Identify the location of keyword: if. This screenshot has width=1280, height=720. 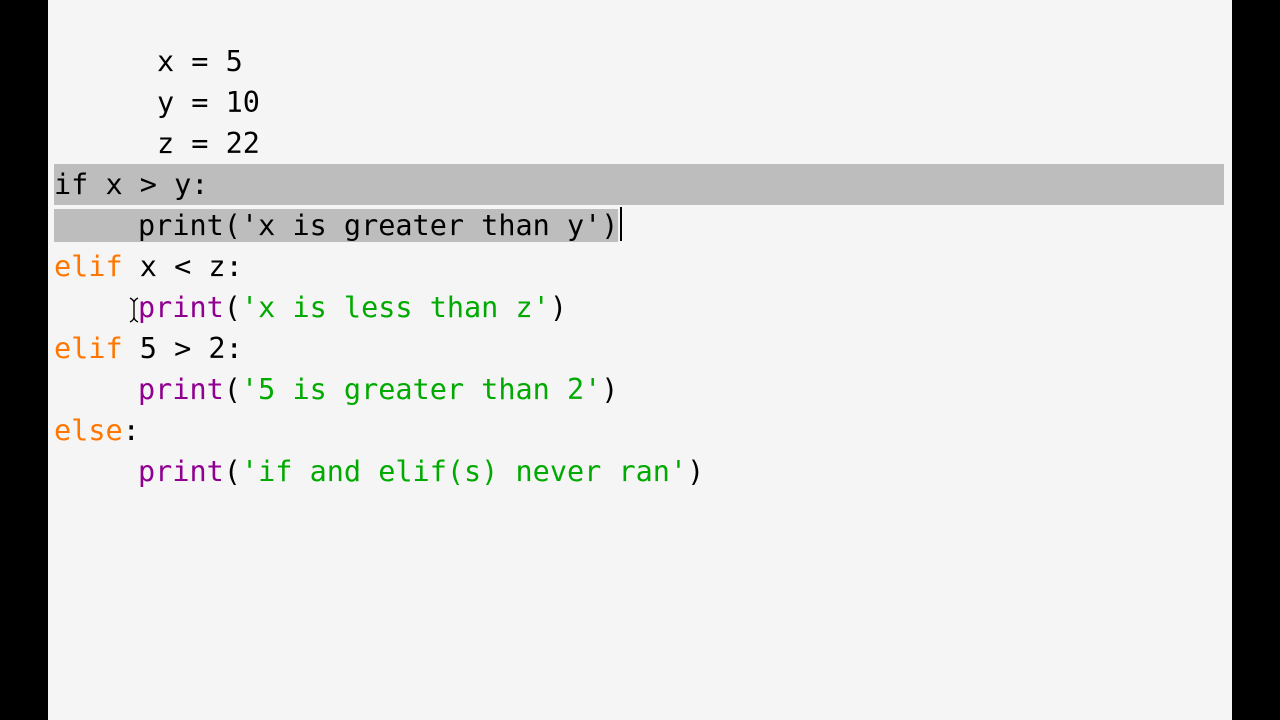
(71, 184).